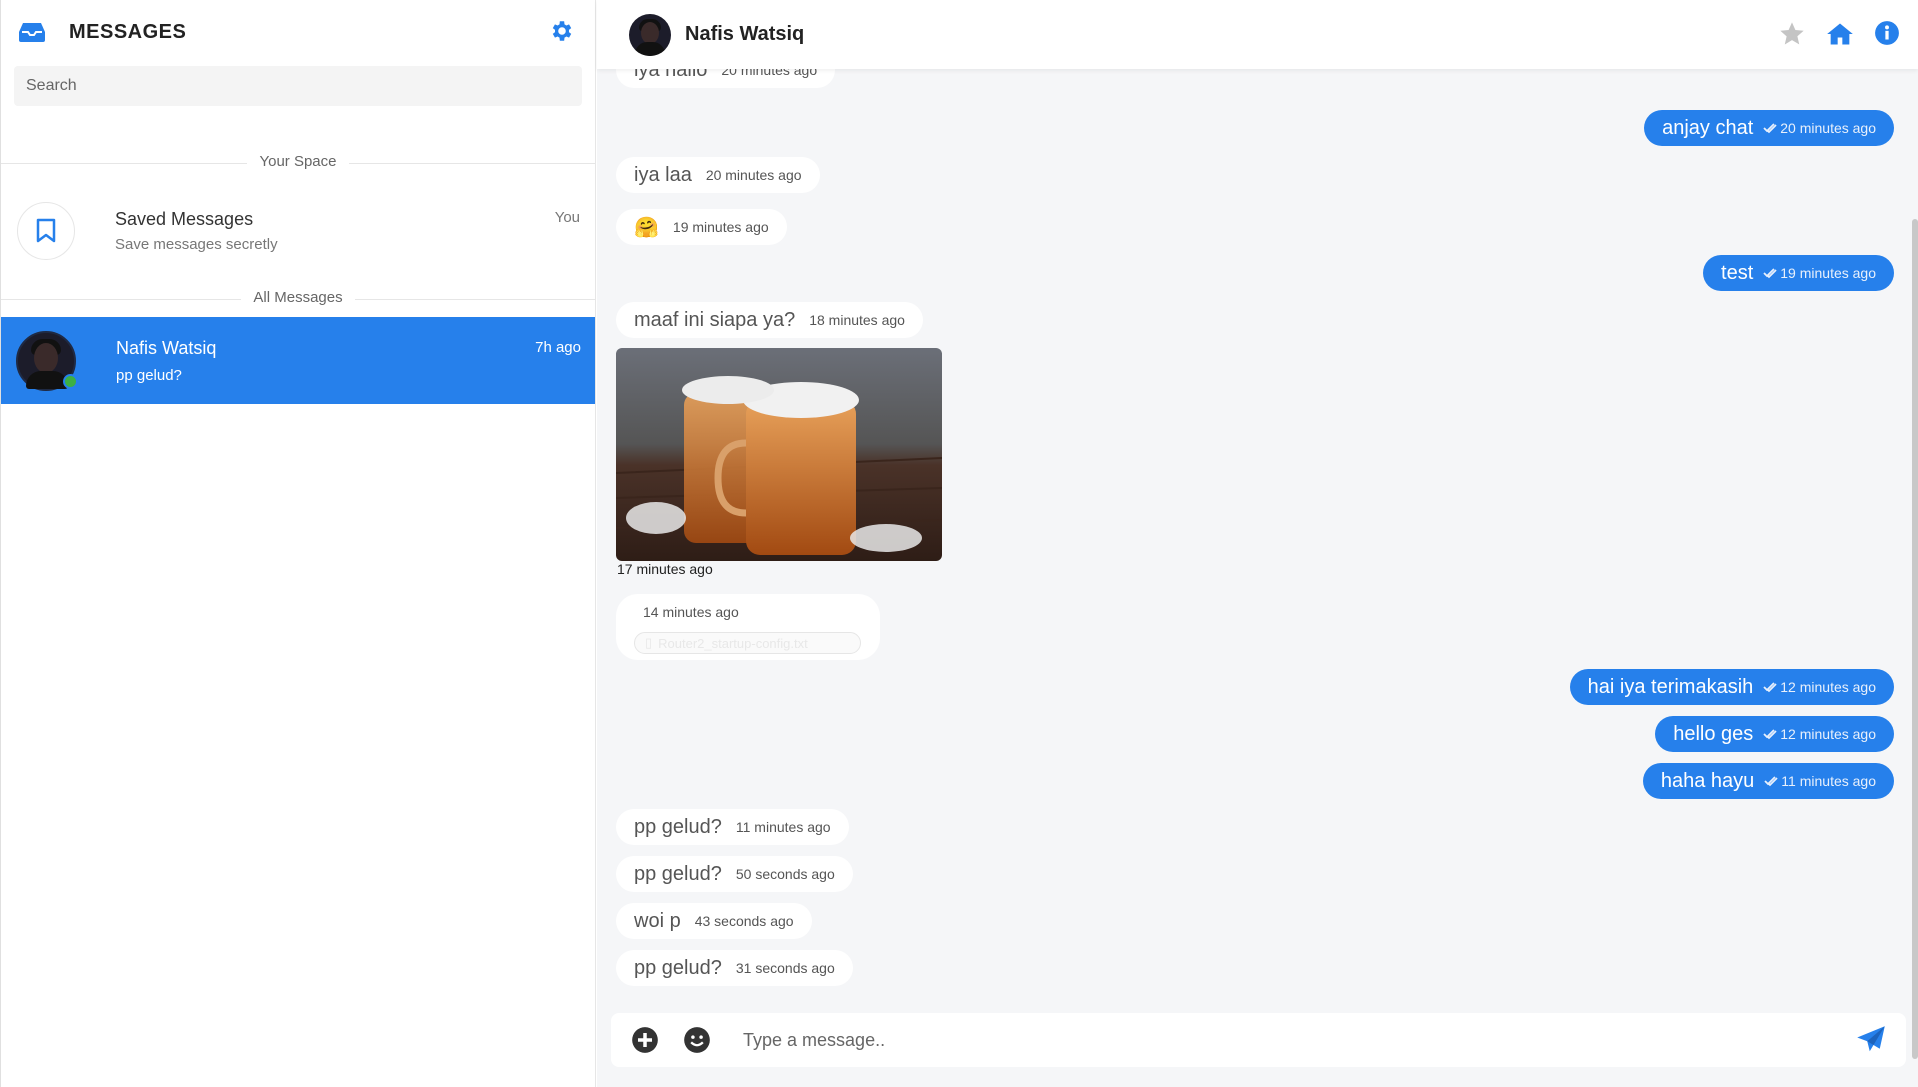 The width and height of the screenshot is (1918, 1087). Describe the element at coordinates (196, 244) in the screenshot. I see `saved-messages-subtitle: Save messages secretly` at that location.